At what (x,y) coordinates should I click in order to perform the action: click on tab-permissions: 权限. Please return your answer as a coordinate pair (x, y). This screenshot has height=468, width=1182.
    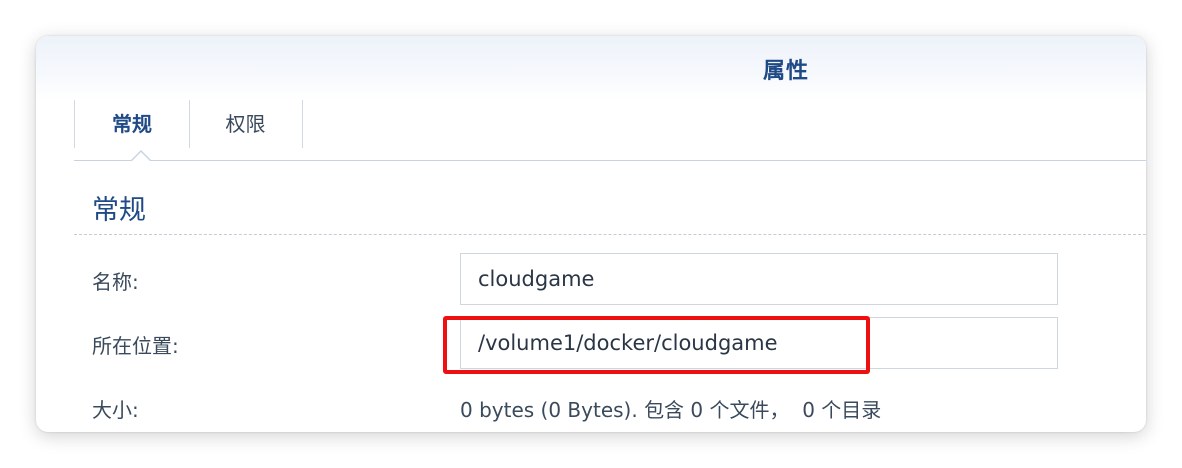
    Looking at the image, I should click on (246, 124).